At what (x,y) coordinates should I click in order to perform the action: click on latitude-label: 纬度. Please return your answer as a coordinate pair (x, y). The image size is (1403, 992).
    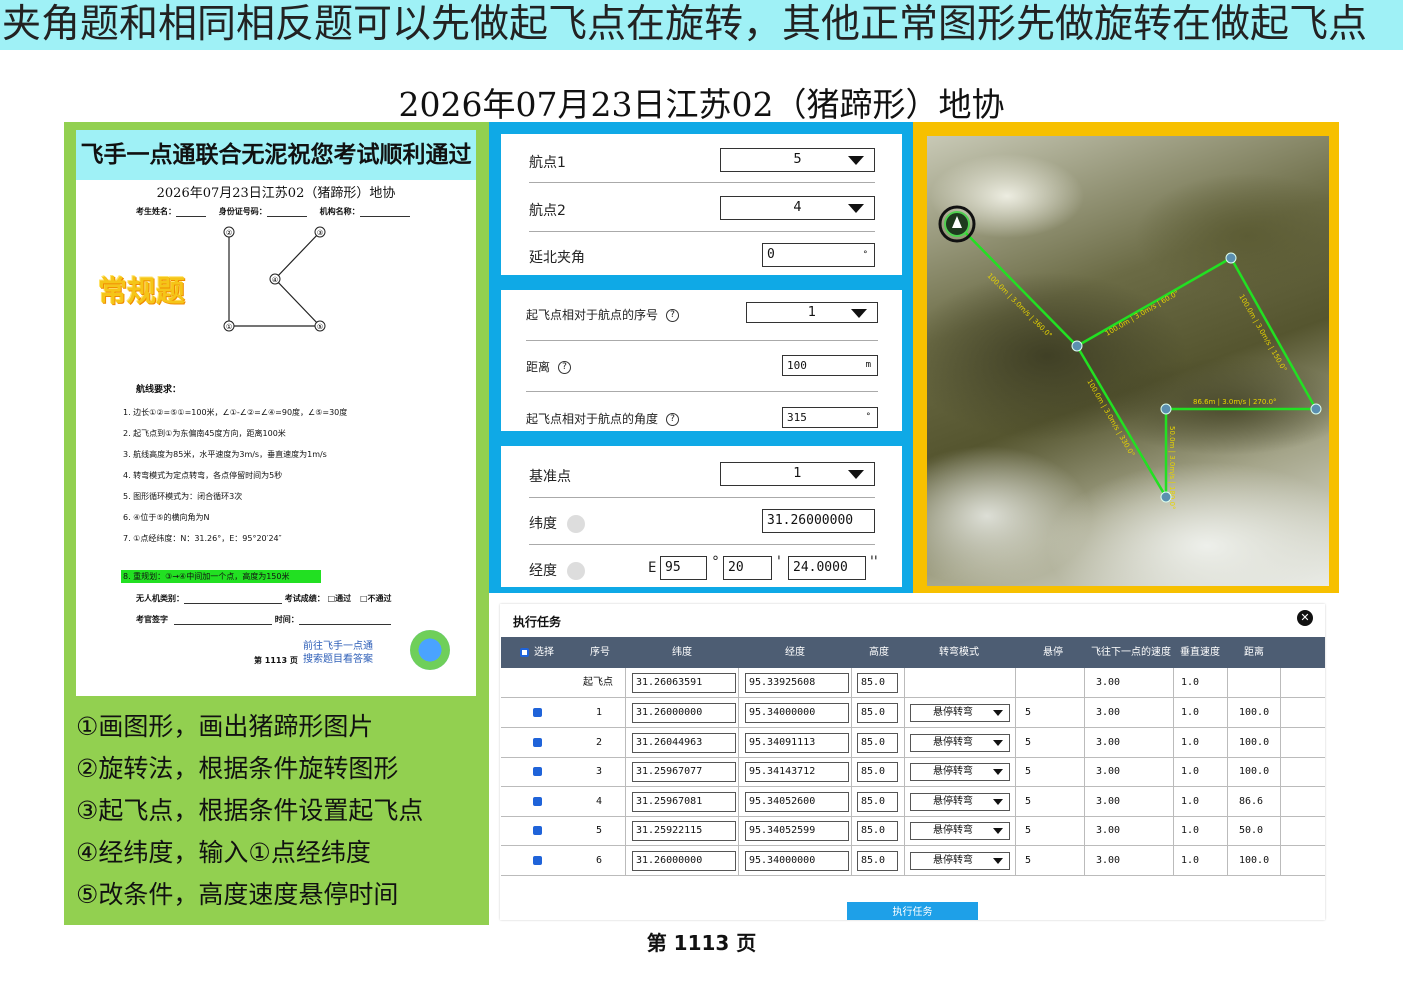
    Looking at the image, I should click on (557, 523).